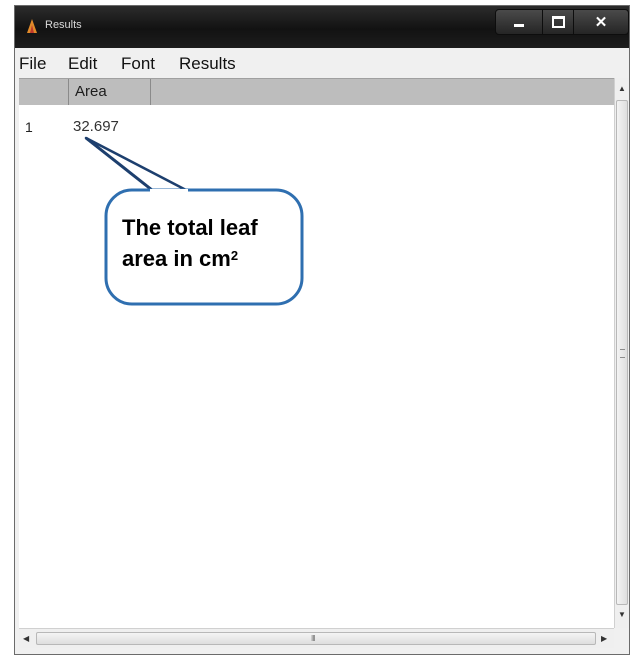 The height and width of the screenshot is (657, 633). I want to click on callout-annotation, so click(194, 221).